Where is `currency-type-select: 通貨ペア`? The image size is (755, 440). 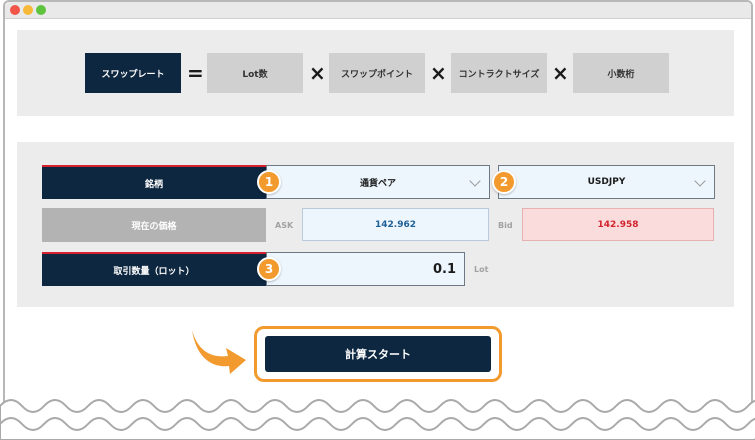
currency-type-select: 通貨ペア is located at coordinates (378, 182).